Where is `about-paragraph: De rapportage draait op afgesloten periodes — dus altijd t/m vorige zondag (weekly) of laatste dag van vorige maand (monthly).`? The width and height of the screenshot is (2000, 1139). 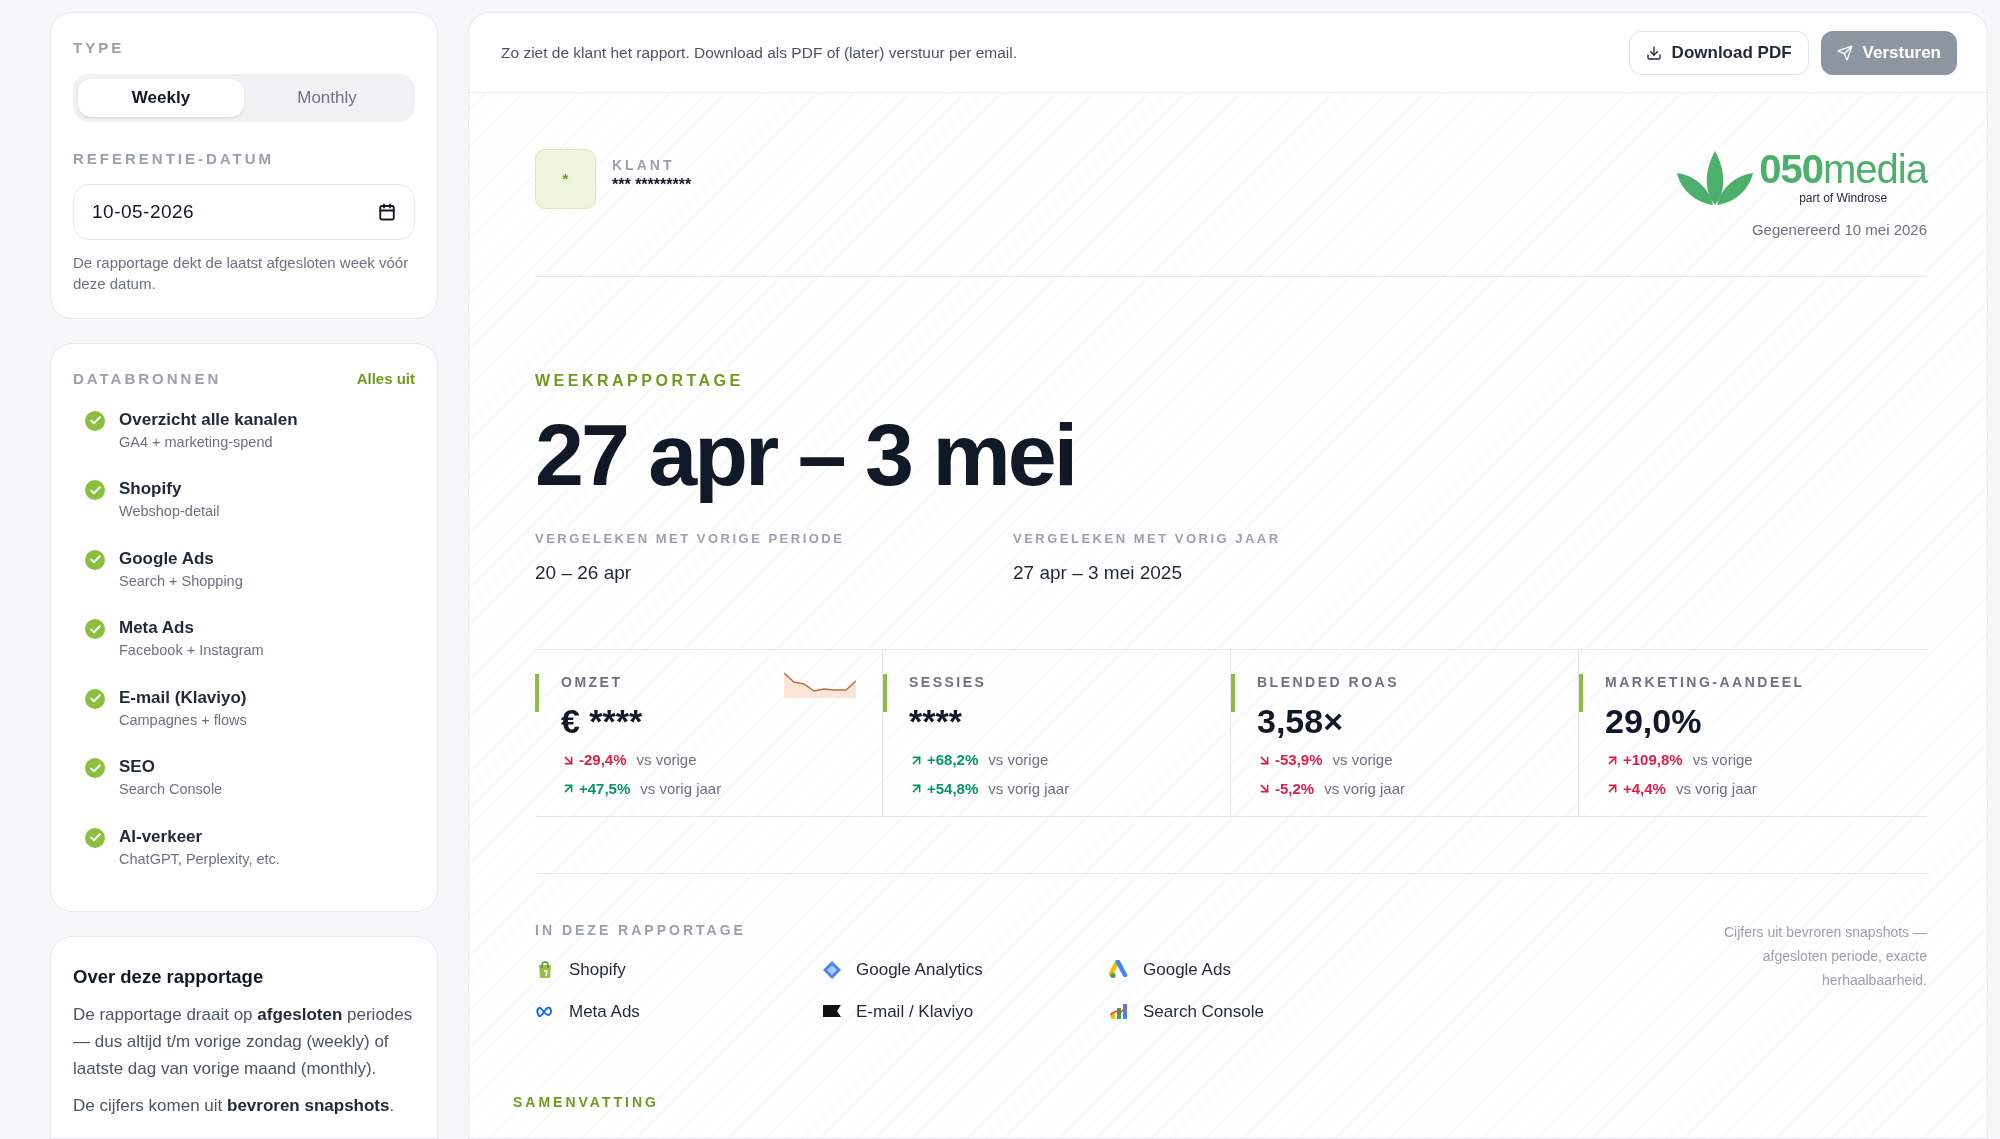 about-paragraph: De rapportage draait op afgesloten periodes — dus altijd t/m vorige zondag (weekly) of laatste dag van vorige maand (monthly). is located at coordinates (243, 1041).